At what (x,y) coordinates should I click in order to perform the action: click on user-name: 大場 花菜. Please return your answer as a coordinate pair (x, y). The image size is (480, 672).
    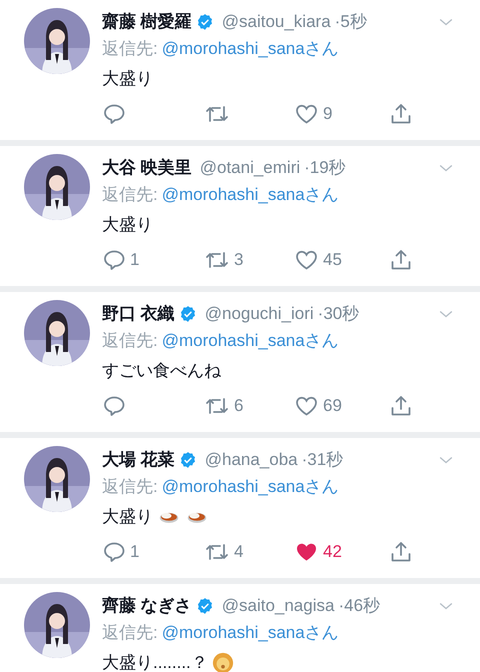
    Looking at the image, I should click on (138, 460).